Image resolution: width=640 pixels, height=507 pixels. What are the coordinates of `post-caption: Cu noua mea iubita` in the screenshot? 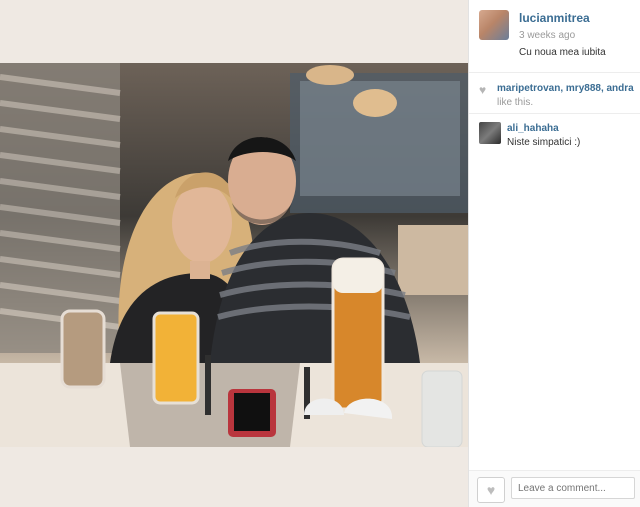 It's located at (562, 52).